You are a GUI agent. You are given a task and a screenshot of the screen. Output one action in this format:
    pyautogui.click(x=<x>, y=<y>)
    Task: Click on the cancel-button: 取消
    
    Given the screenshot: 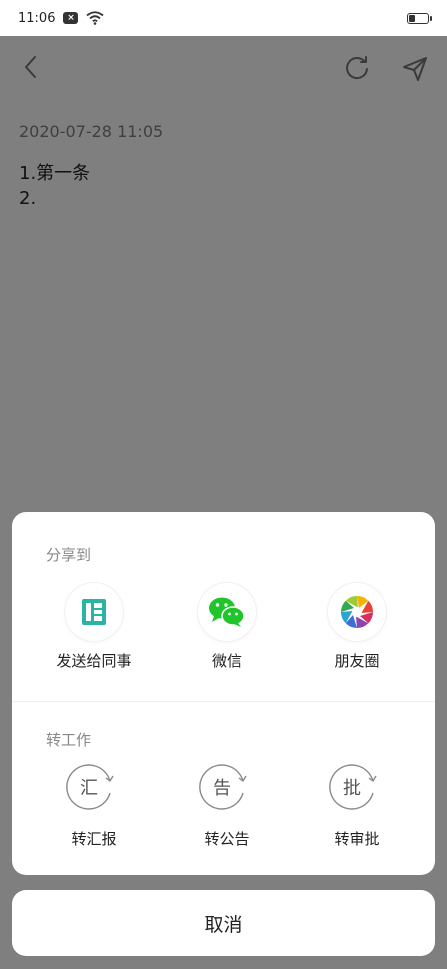 What is the action you would take?
    pyautogui.click(x=223, y=923)
    